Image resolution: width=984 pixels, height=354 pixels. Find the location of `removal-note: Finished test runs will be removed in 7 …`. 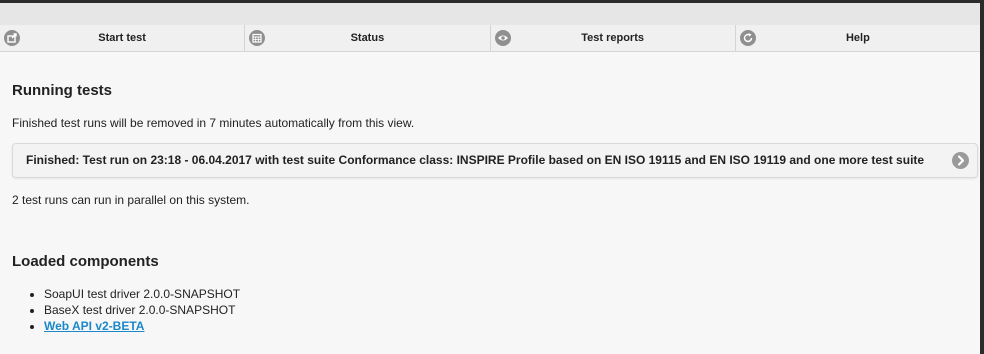

removal-note: Finished test runs will be removed in 7 … is located at coordinates (213, 123).